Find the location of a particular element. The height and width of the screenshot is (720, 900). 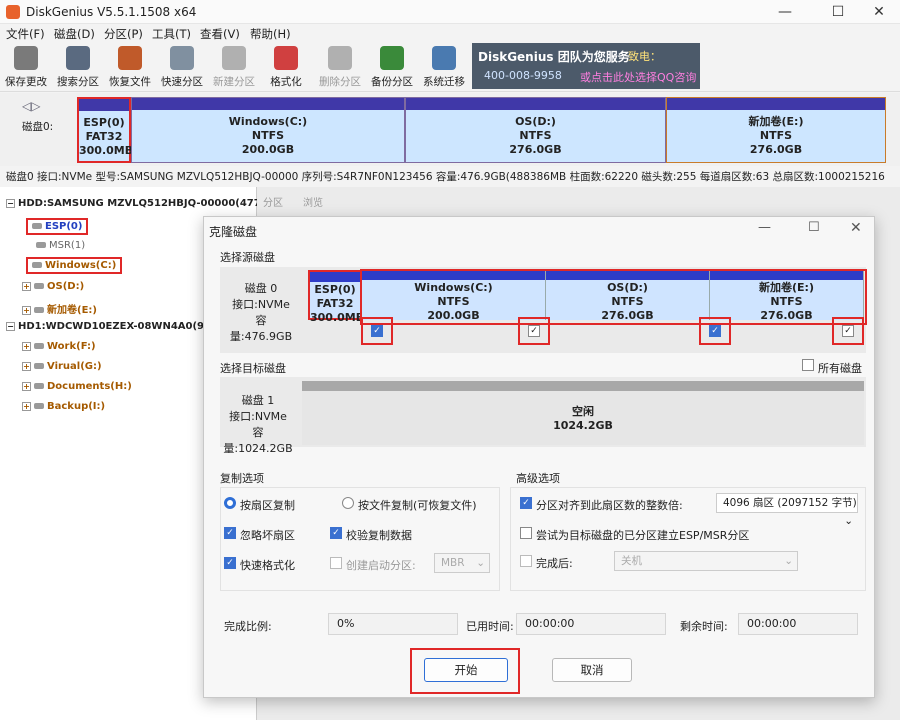

elapsed-value: 00:00:00 is located at coordinates (591, 624).